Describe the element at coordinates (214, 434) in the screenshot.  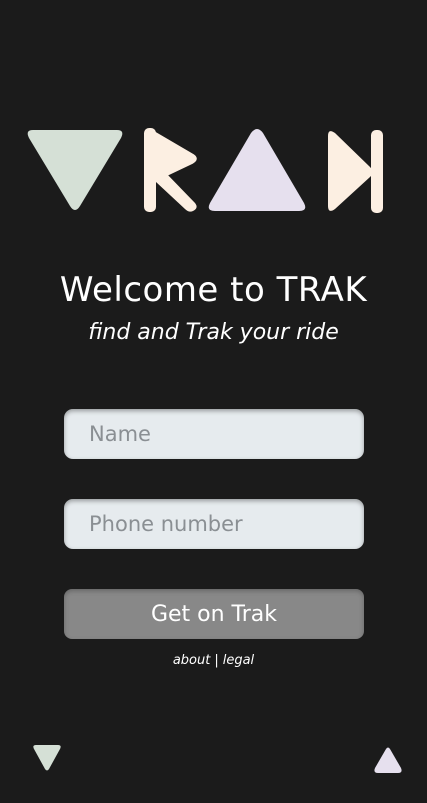
I see `name-input` at that location.